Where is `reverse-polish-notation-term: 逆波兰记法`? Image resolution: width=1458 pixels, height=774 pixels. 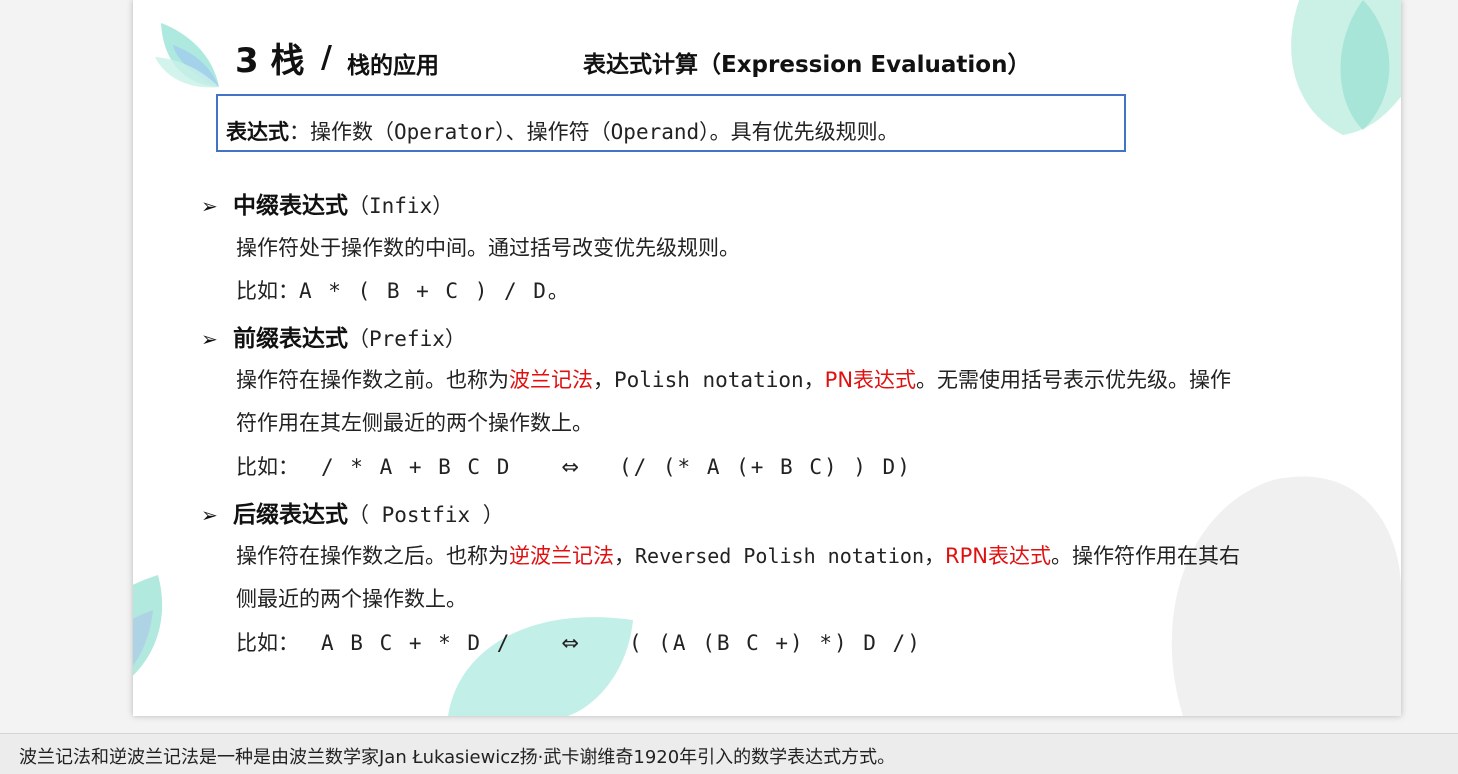 reverse-polish-notation-term: 逆波兰记法 is located at coordinates (561, 556).